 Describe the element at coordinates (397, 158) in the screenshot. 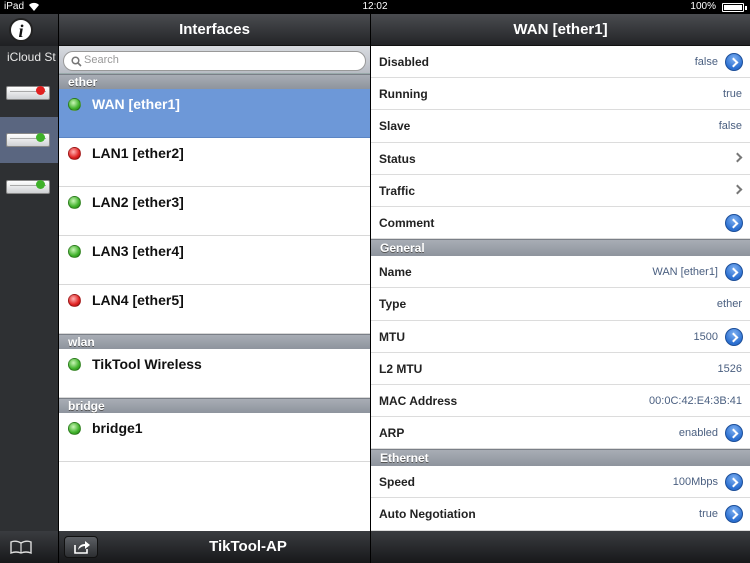

I see `field-label: Status` at that location.